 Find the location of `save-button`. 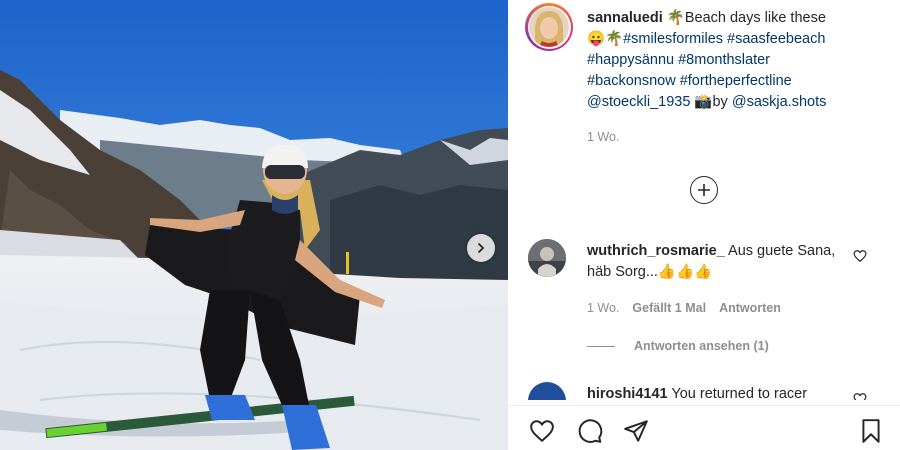

save-button is located at coordinates (871, 433).